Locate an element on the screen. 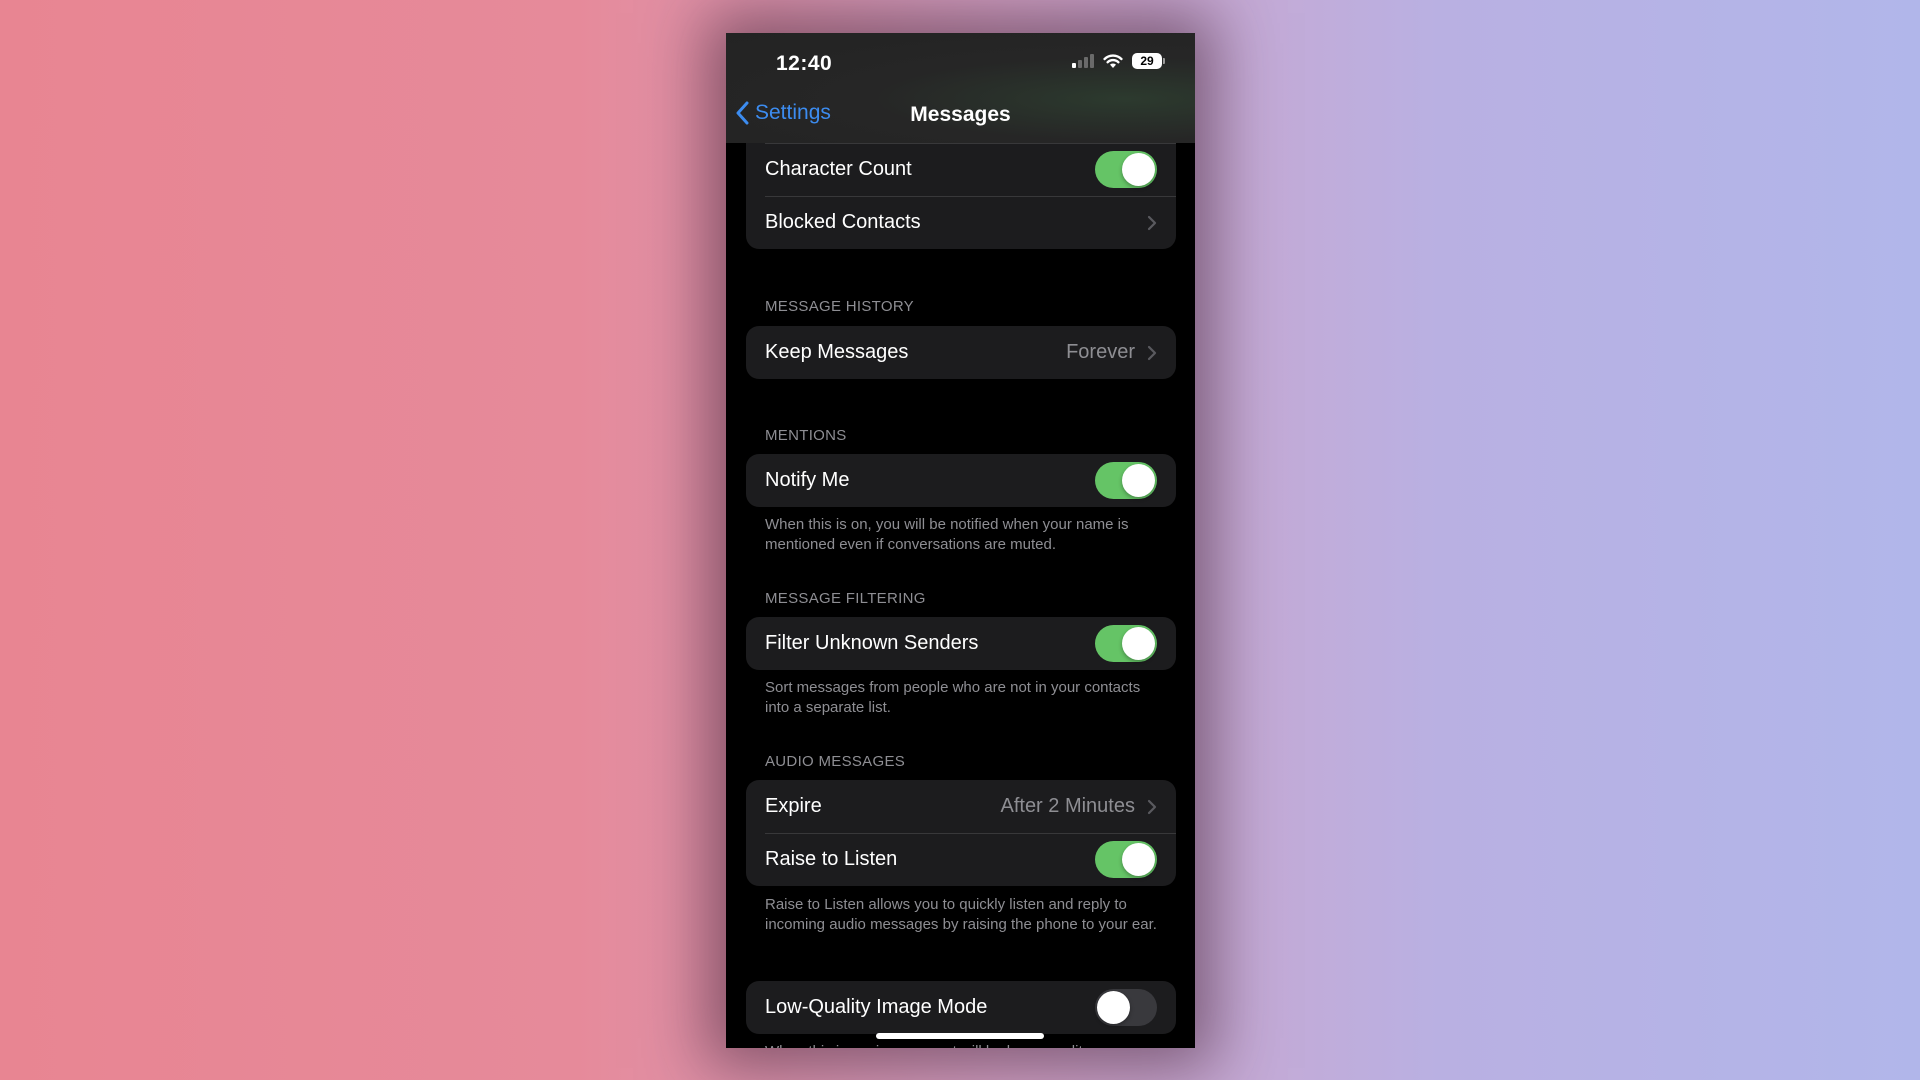  navigation-bar: 12:40 29 Settings Messages is located at coordinates (960, 88).